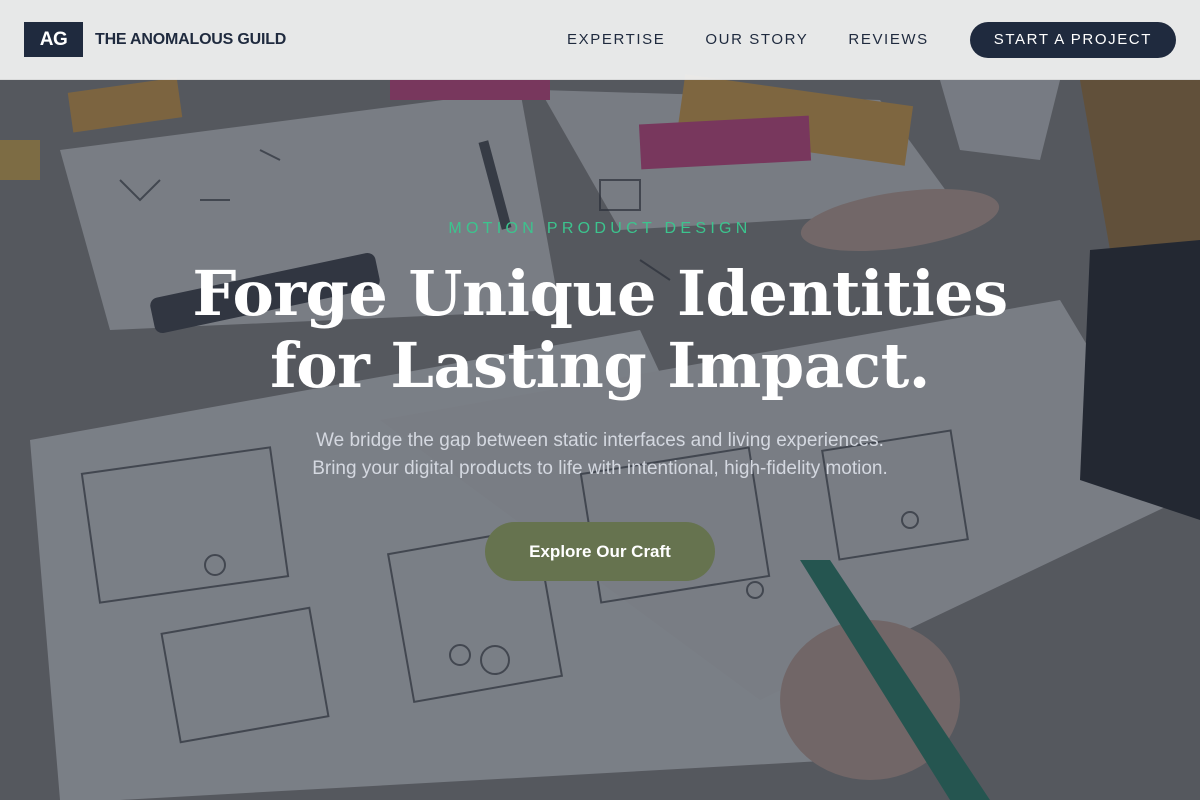  Describe the element at coordinates (600, 365) in the screenshot. I see `hero-headline-line-2: for Lasting Impact.` at that location.